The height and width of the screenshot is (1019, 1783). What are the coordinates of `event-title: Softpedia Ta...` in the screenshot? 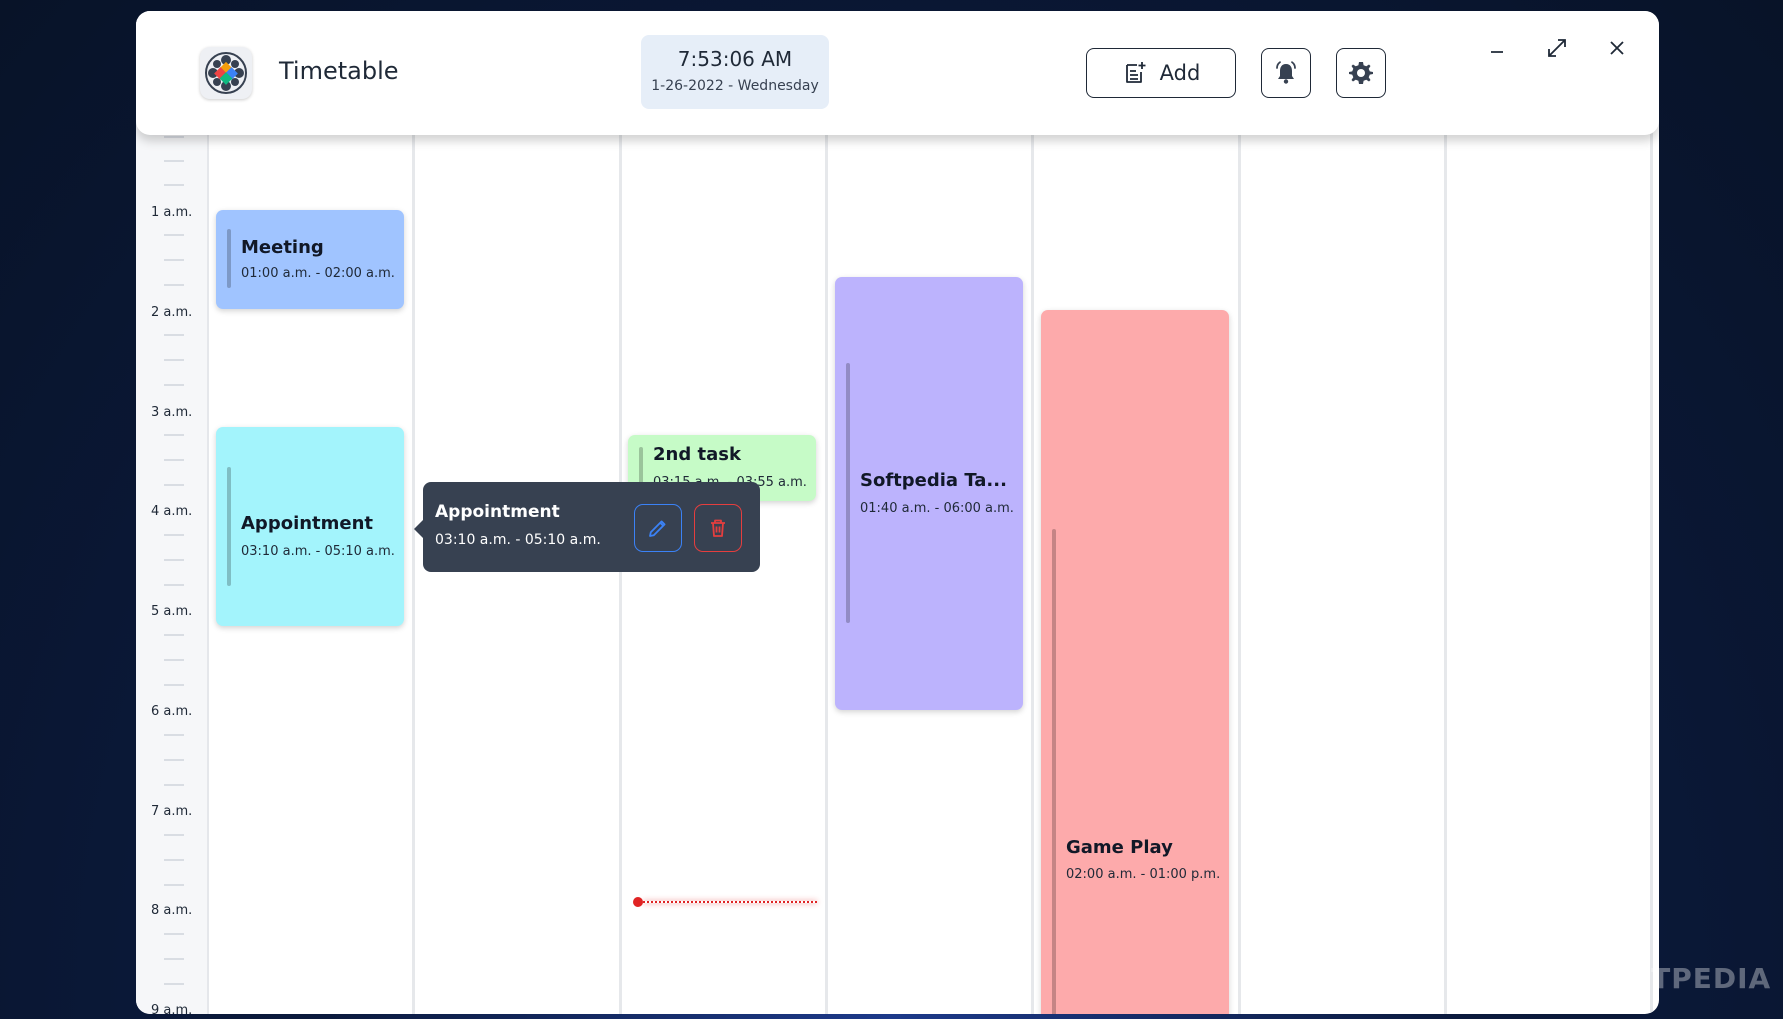 It's located at (933, 480).